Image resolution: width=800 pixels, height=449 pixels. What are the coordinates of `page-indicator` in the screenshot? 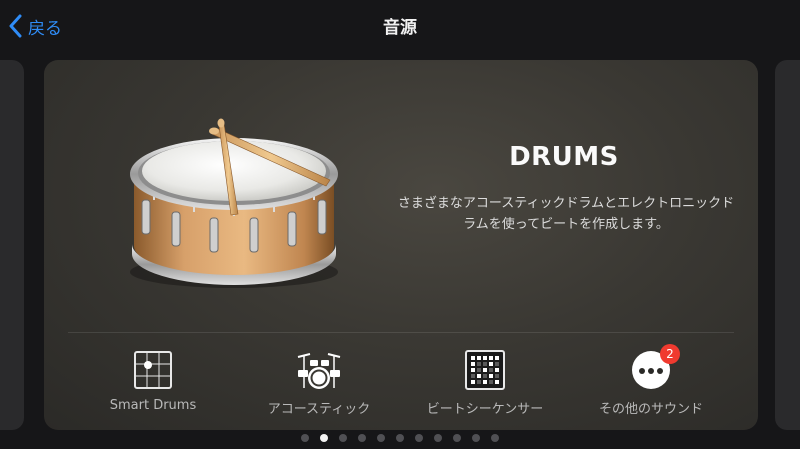 It's located at (400, 439).